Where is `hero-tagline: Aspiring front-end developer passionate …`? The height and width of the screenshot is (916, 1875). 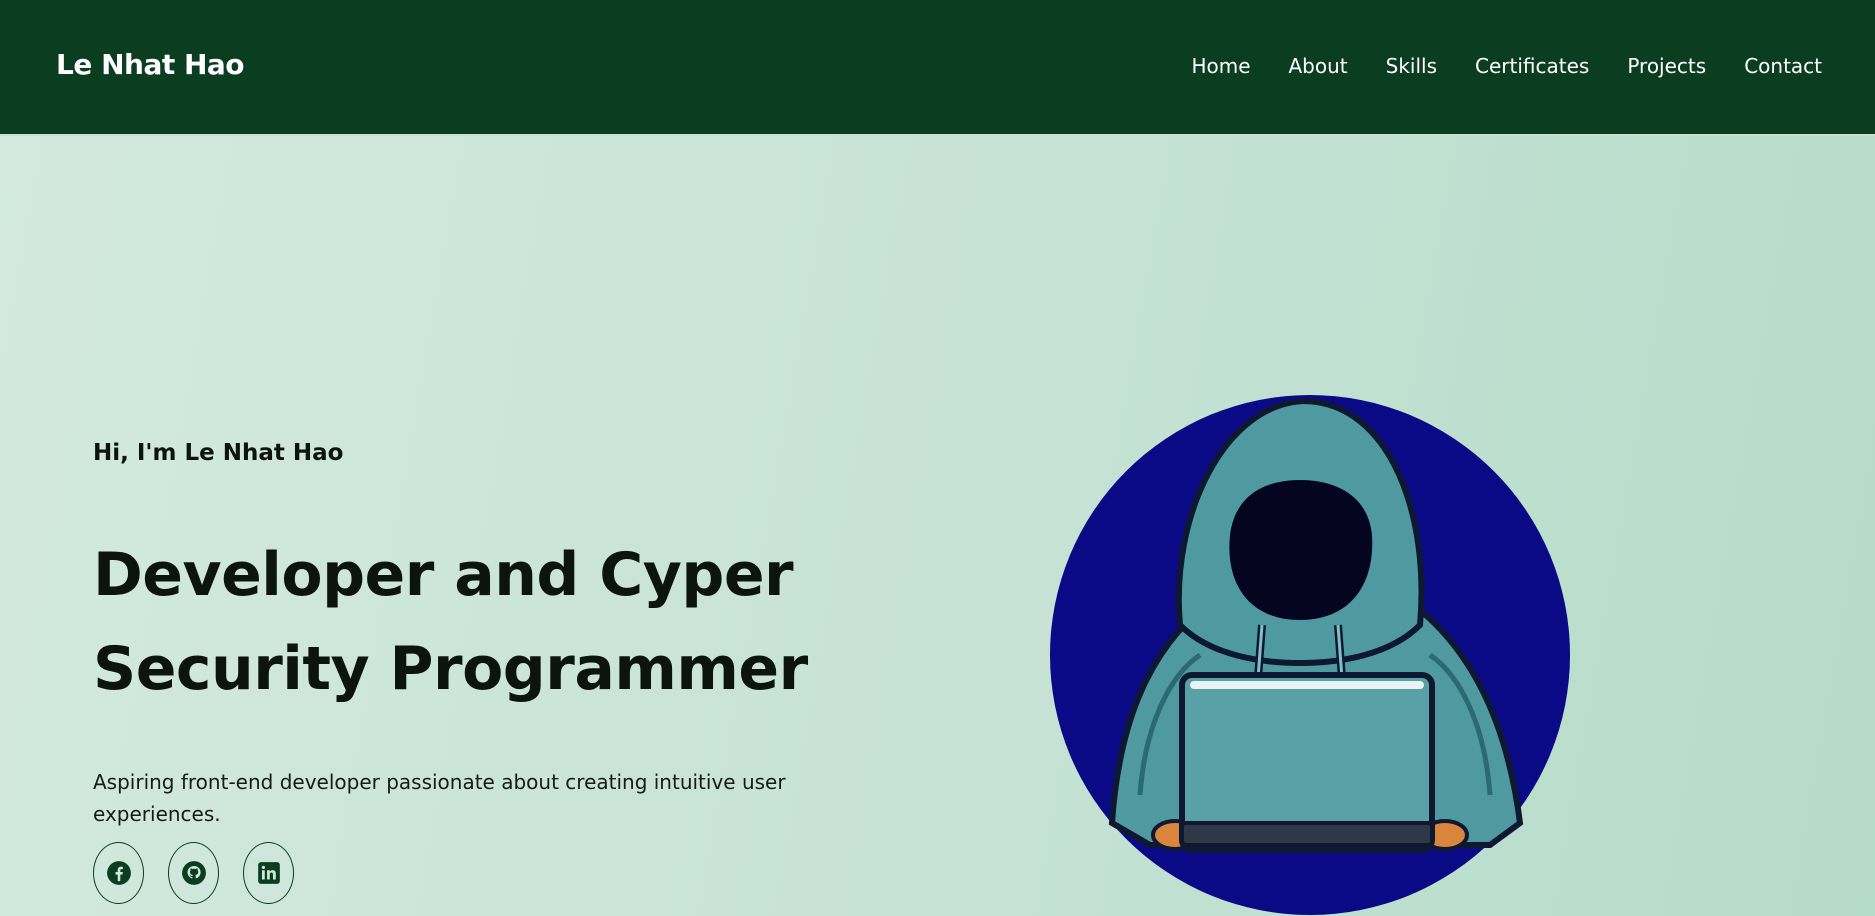 hero-tagline: Aspiring front-end developer passionate … is located at coordinates (439, 798).